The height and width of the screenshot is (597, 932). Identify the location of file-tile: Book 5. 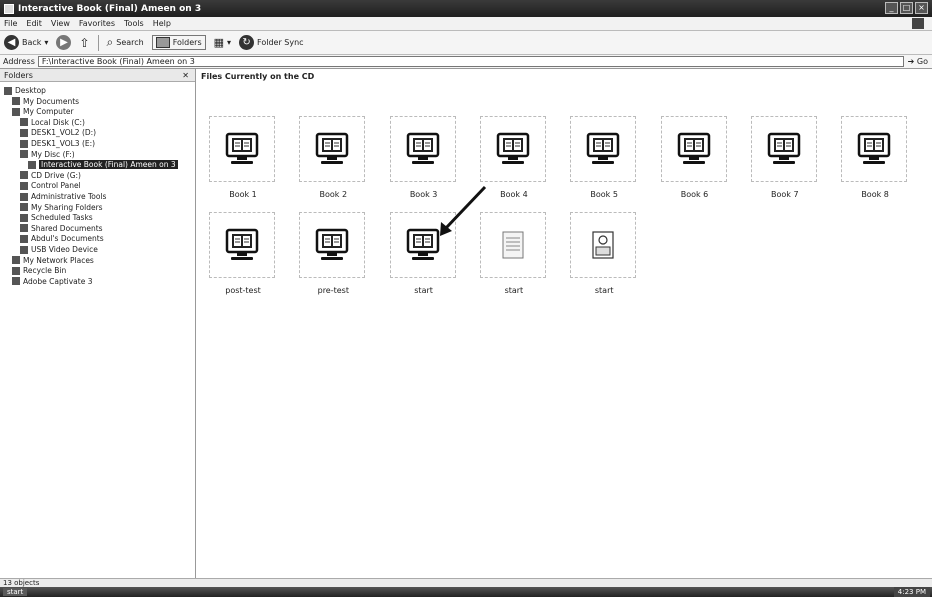
(604, 164).